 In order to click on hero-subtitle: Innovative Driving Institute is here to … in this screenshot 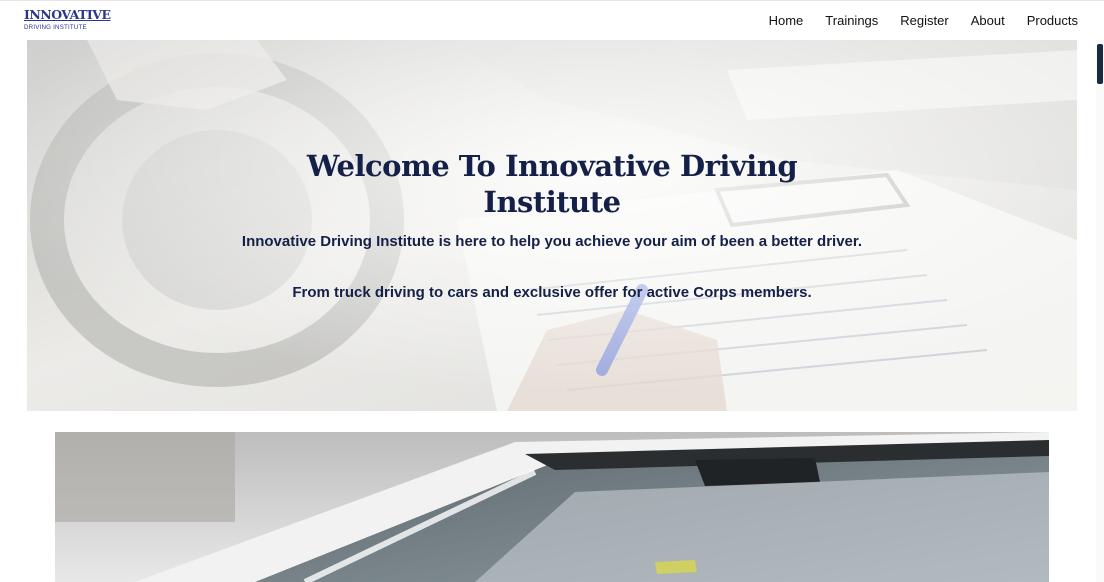, I will do `click(552, 241)`.